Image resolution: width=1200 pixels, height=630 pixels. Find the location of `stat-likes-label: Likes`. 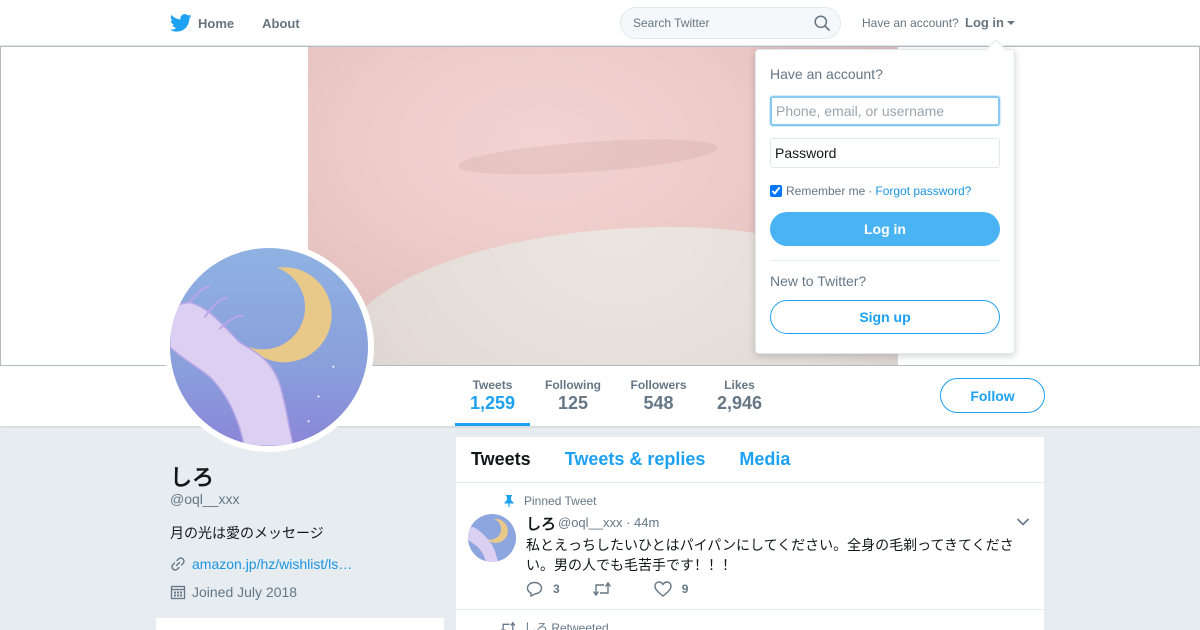

stat-likes-label: Likes is located at coordinates (739, 385).